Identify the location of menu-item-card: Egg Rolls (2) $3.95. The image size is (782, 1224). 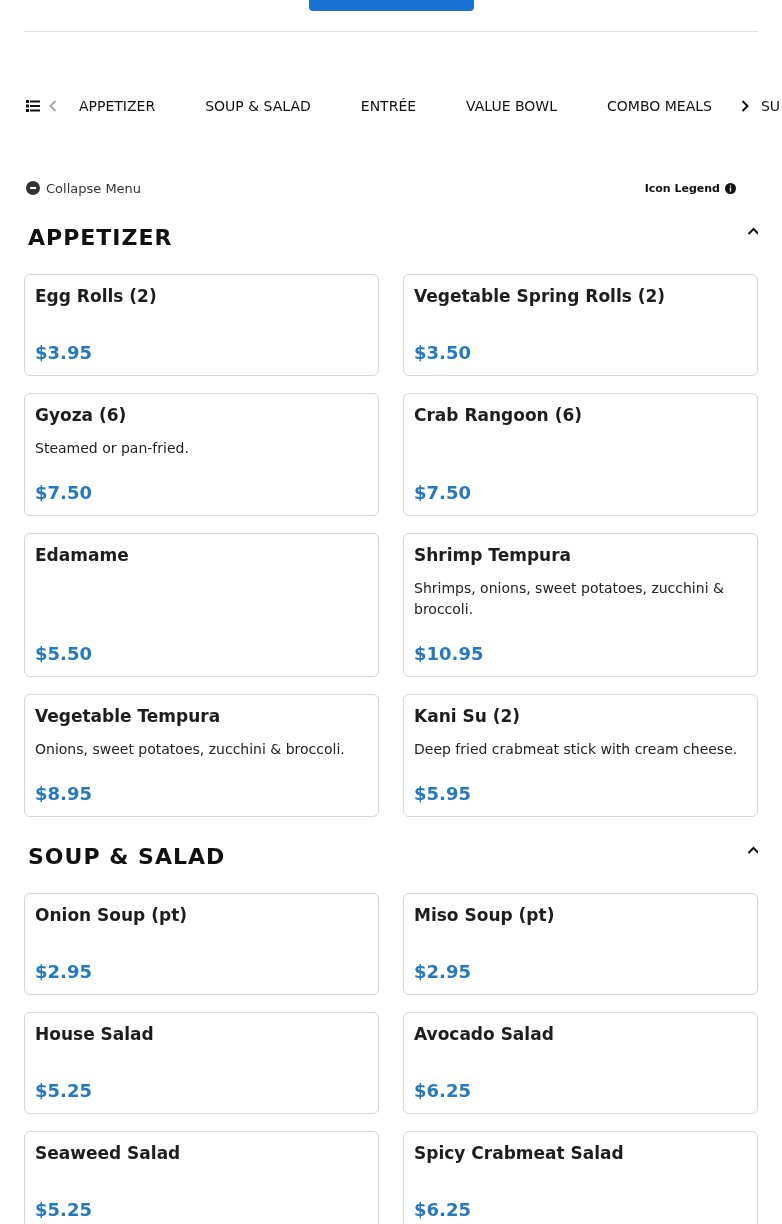
(201, 325).